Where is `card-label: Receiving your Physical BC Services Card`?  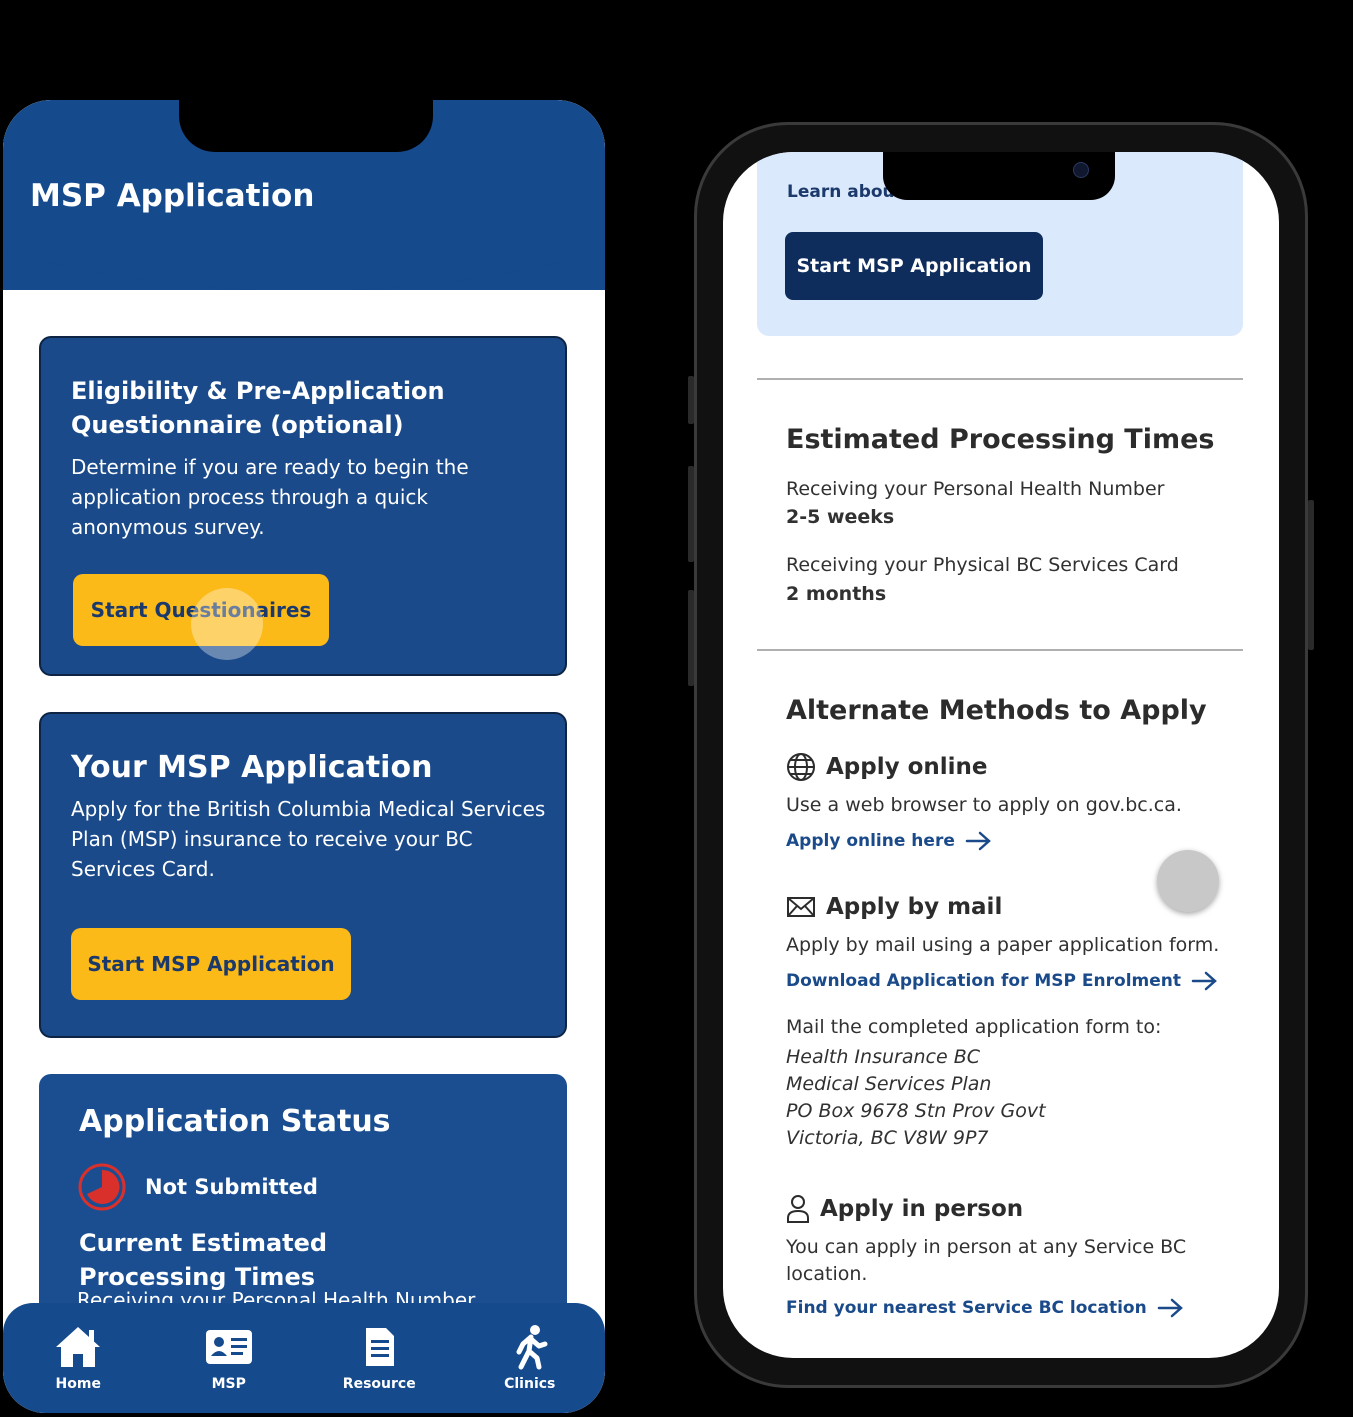
card-label: Receiving your Physical BC Services Card is located at coordinates (982, 565).